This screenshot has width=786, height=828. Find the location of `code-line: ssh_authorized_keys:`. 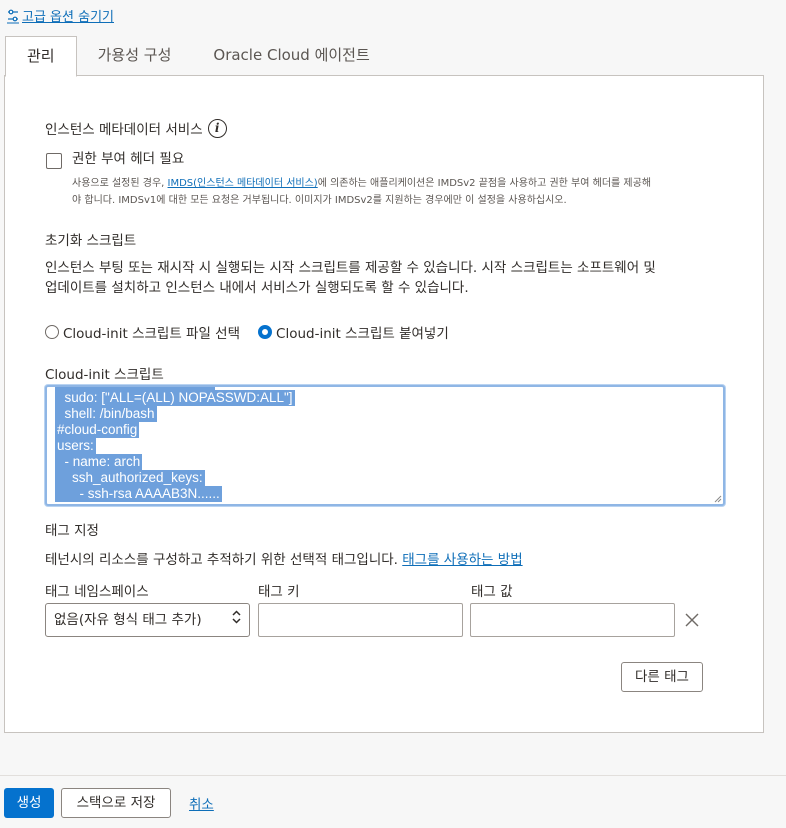

code-line: ssh_authorized_keys: is located at coordinates (130, 478).